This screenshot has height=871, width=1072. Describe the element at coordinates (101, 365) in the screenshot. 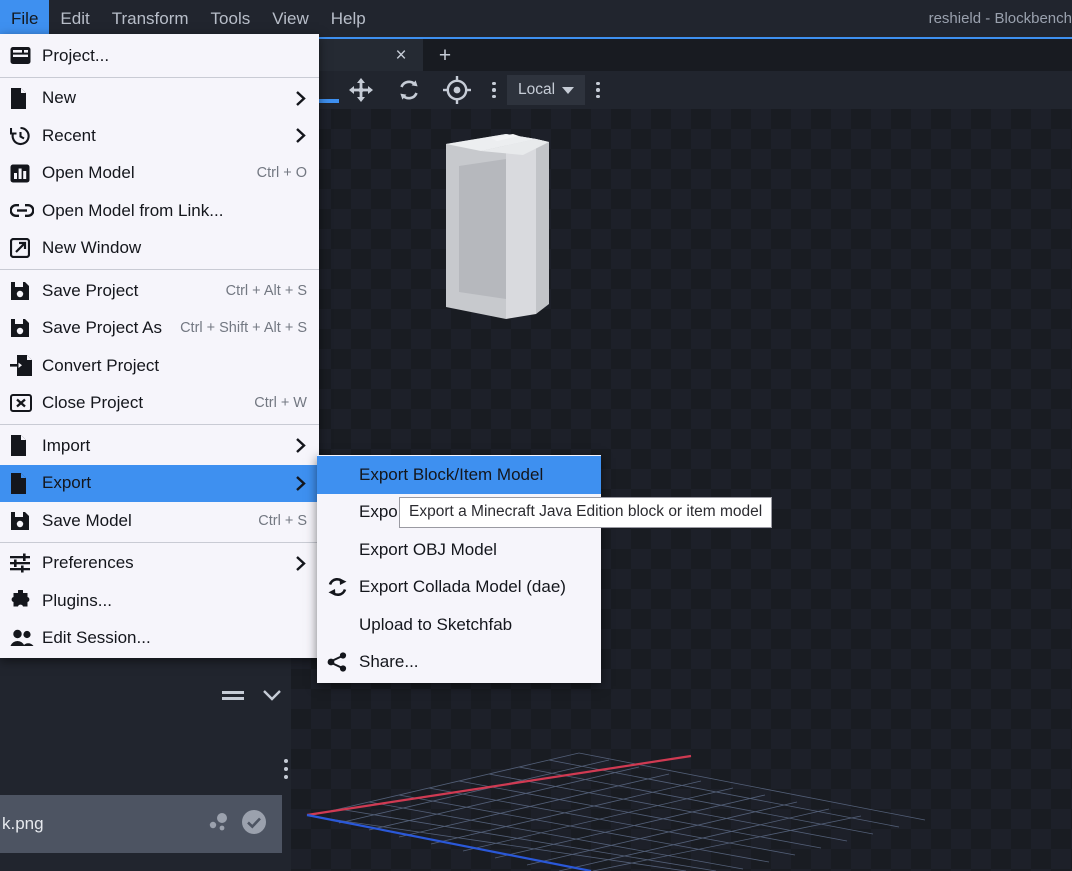

I see `menu-item-label: Convert Project` at that location.